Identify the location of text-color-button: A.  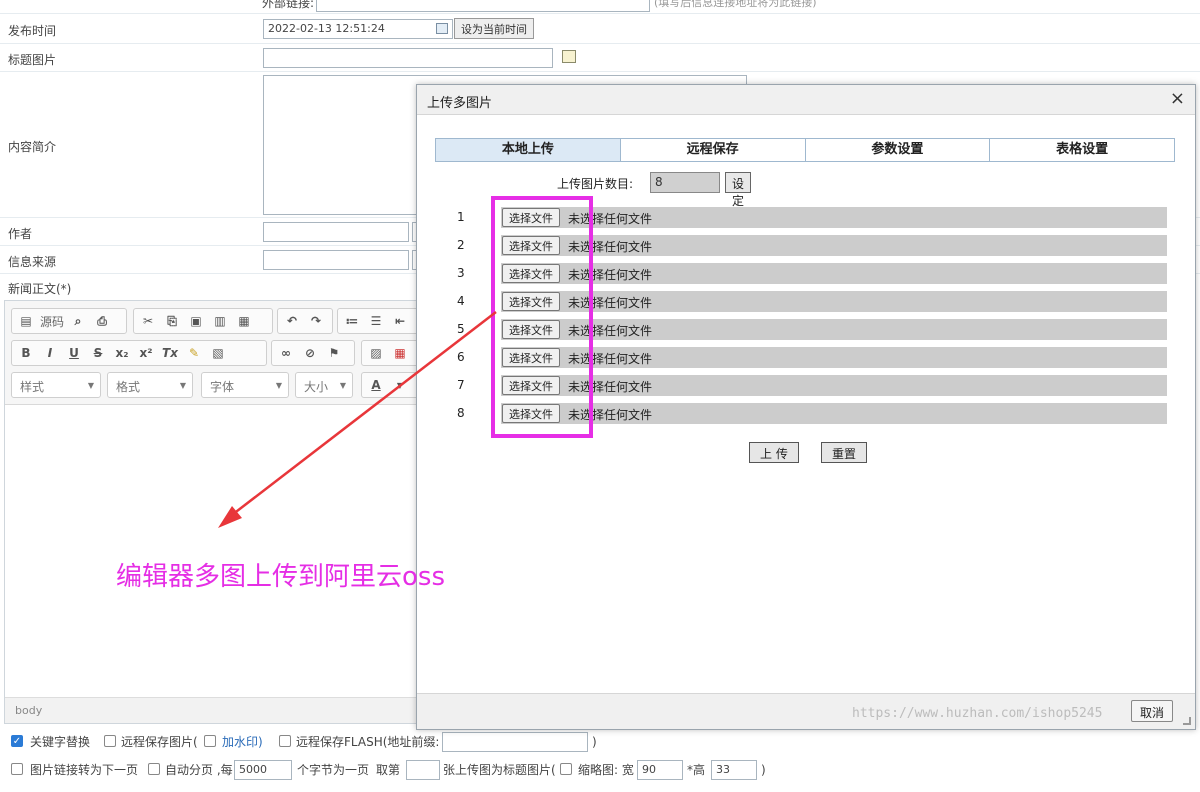
(376, 385).